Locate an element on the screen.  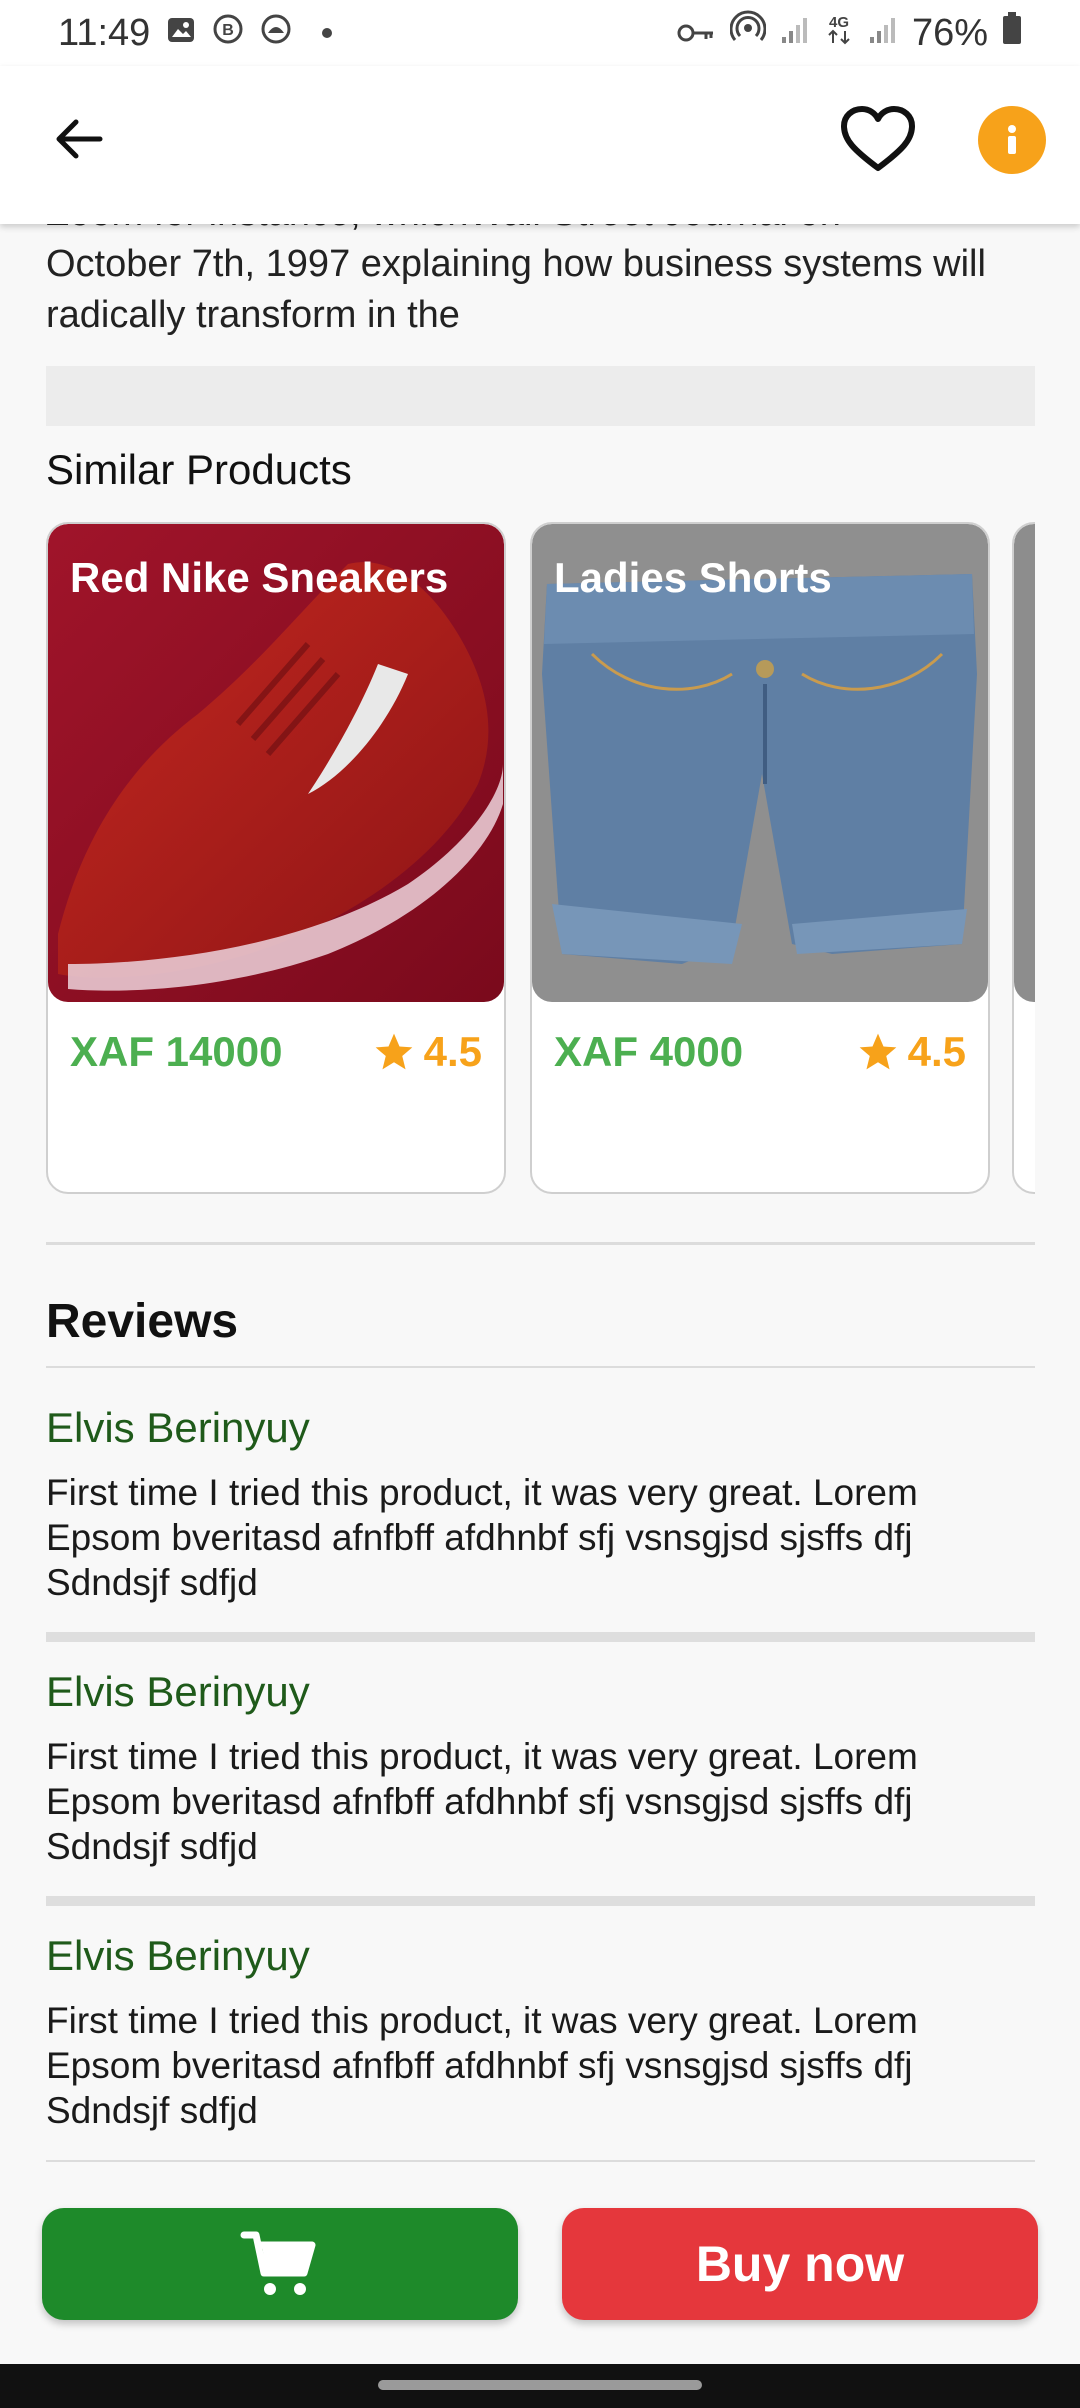
system-nav-bar is located at coordinates (540, 2386).